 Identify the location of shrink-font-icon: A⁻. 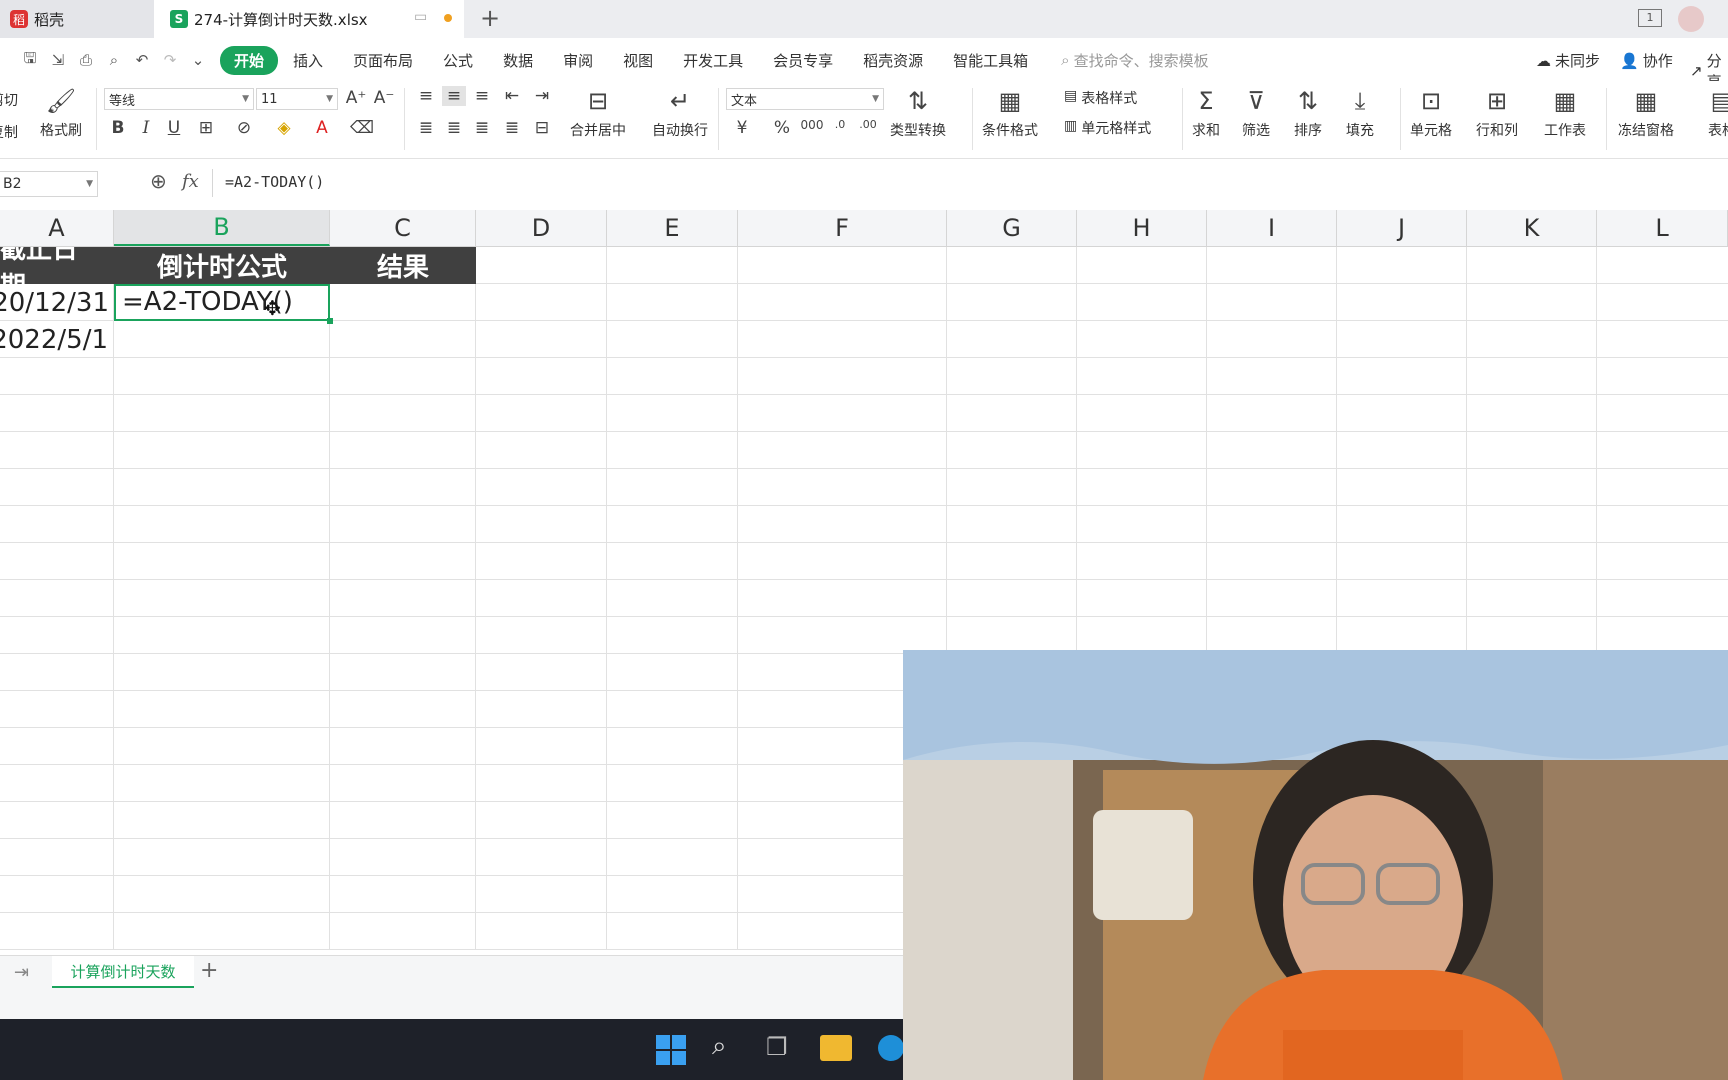
(384, 98).